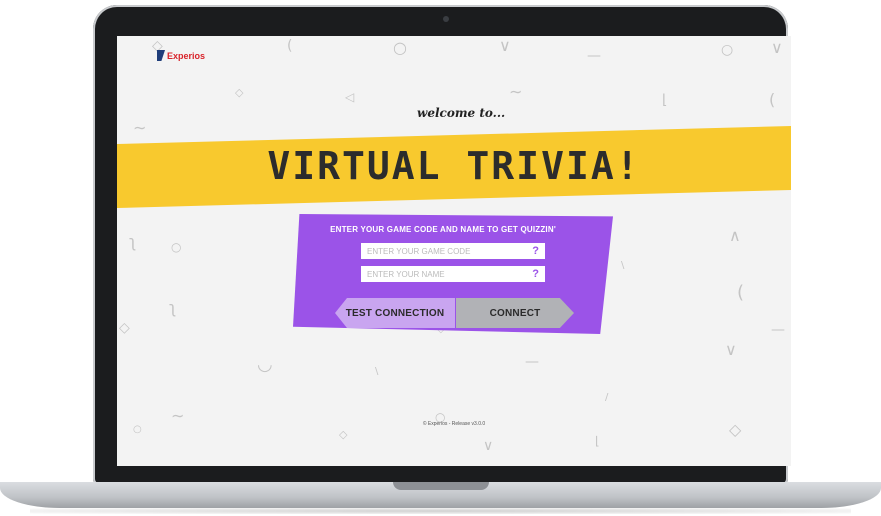 This screenshot has width=881, height=516. I want to click on logo-mark-icon, so click(161, 55).